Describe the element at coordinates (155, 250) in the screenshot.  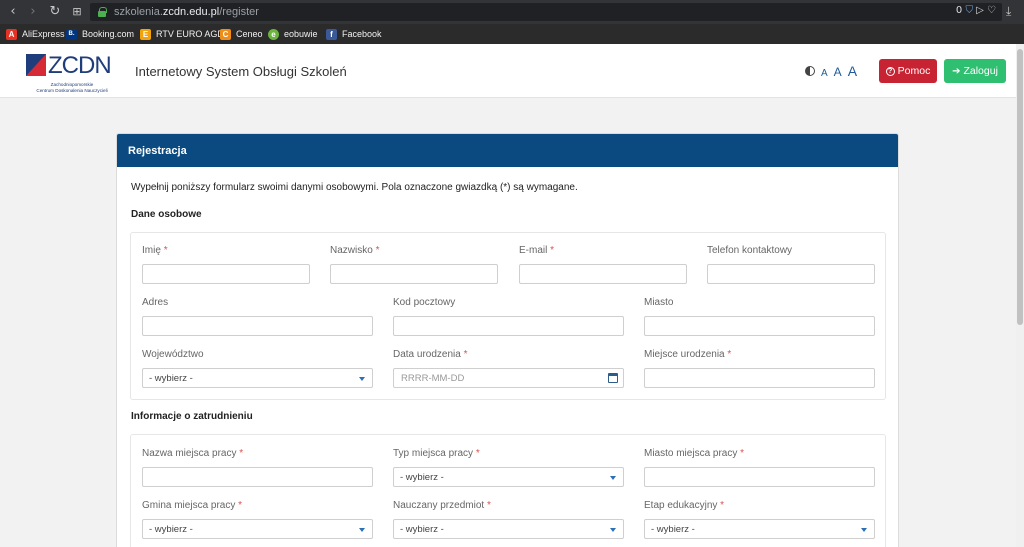
I see `first-name-label: Imię *` at that location.